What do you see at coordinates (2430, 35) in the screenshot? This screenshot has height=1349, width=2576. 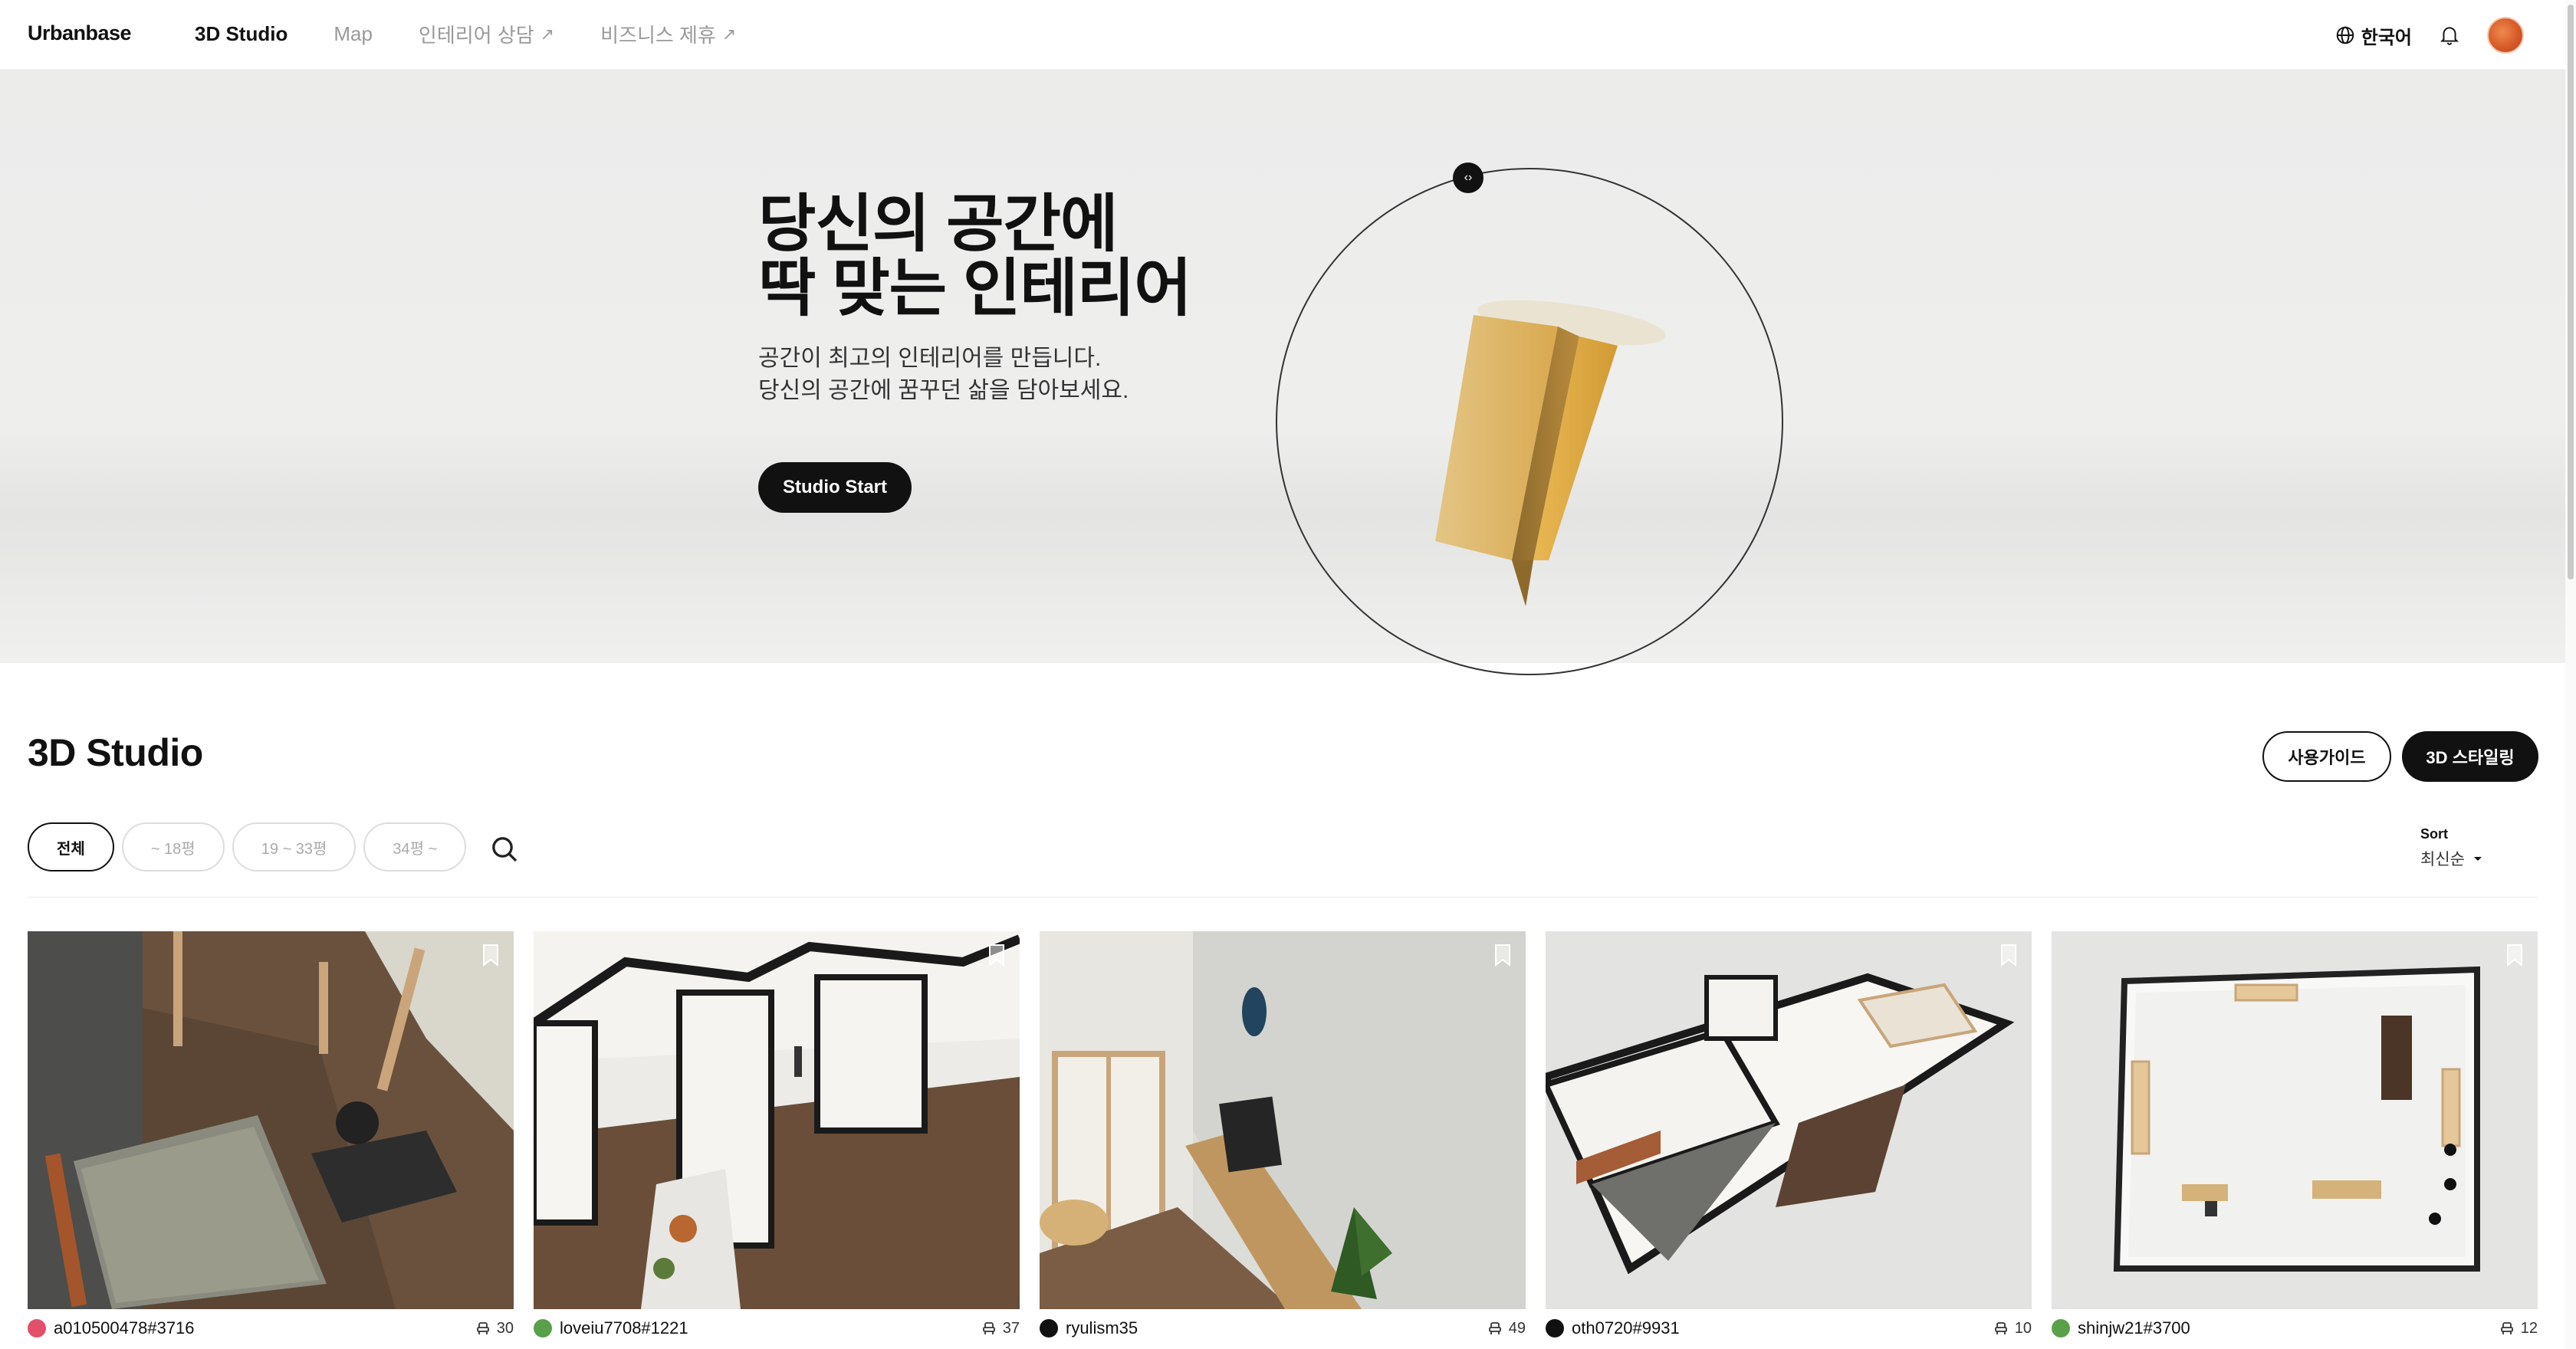 I see `header-actions: 한국어` at bounding box center [2430, 35].